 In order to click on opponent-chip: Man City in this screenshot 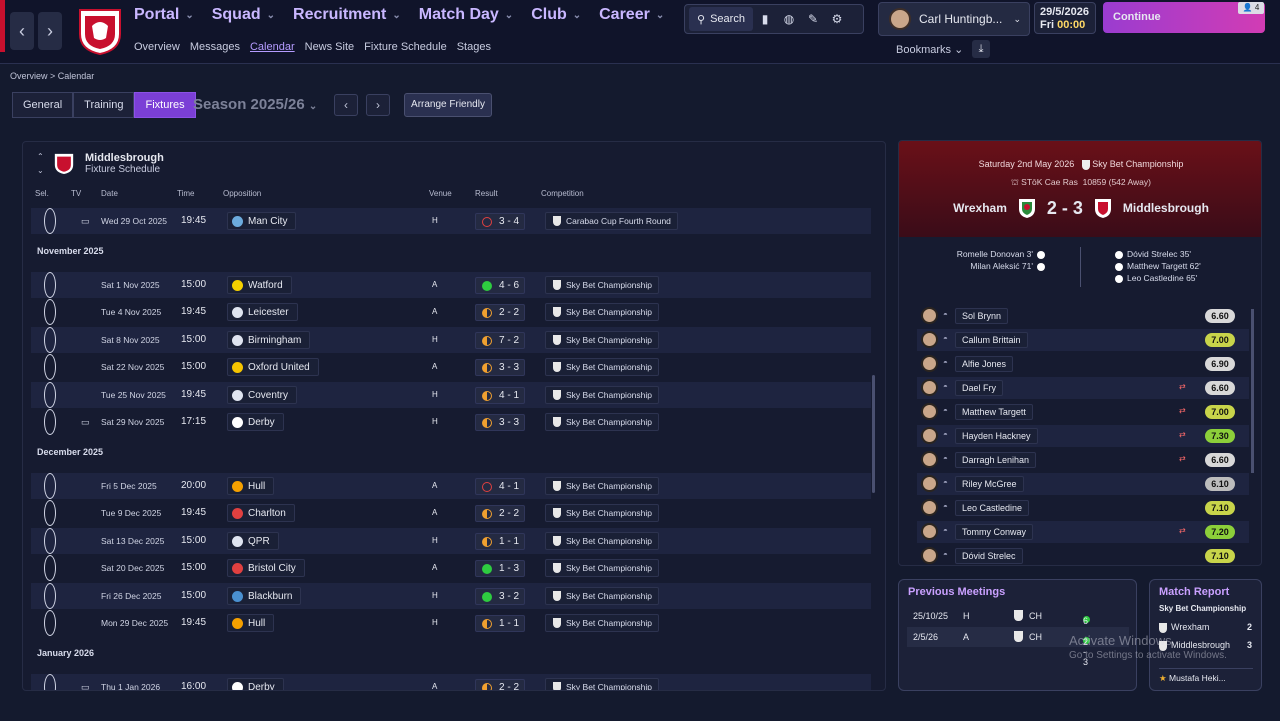, I will do `click(262, 221)`.